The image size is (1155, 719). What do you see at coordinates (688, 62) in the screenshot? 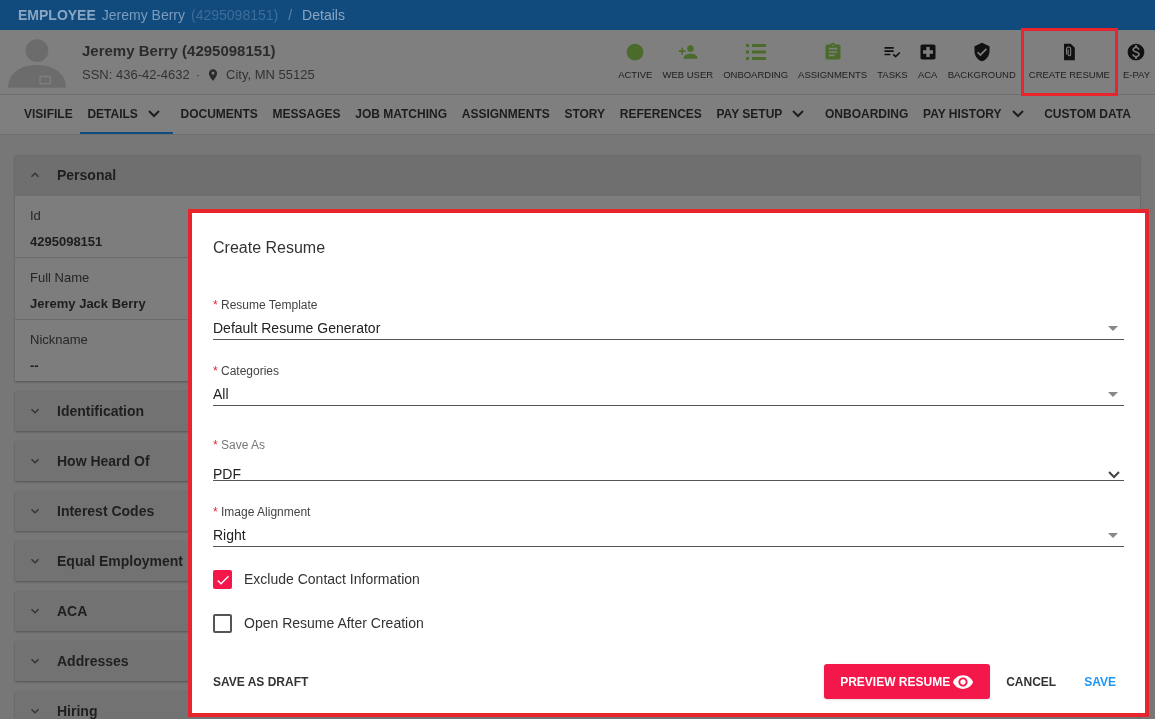
I see `toolbar-button: WEB USER` at bounding box center [688, 62].